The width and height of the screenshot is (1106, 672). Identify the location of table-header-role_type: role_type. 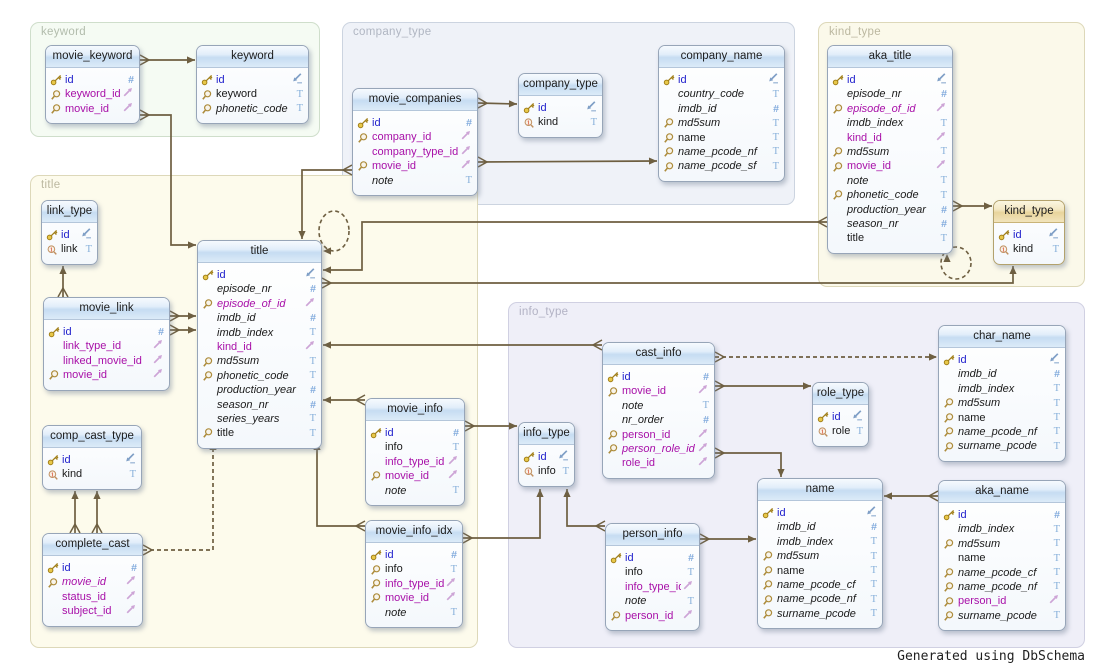
(840, 394).